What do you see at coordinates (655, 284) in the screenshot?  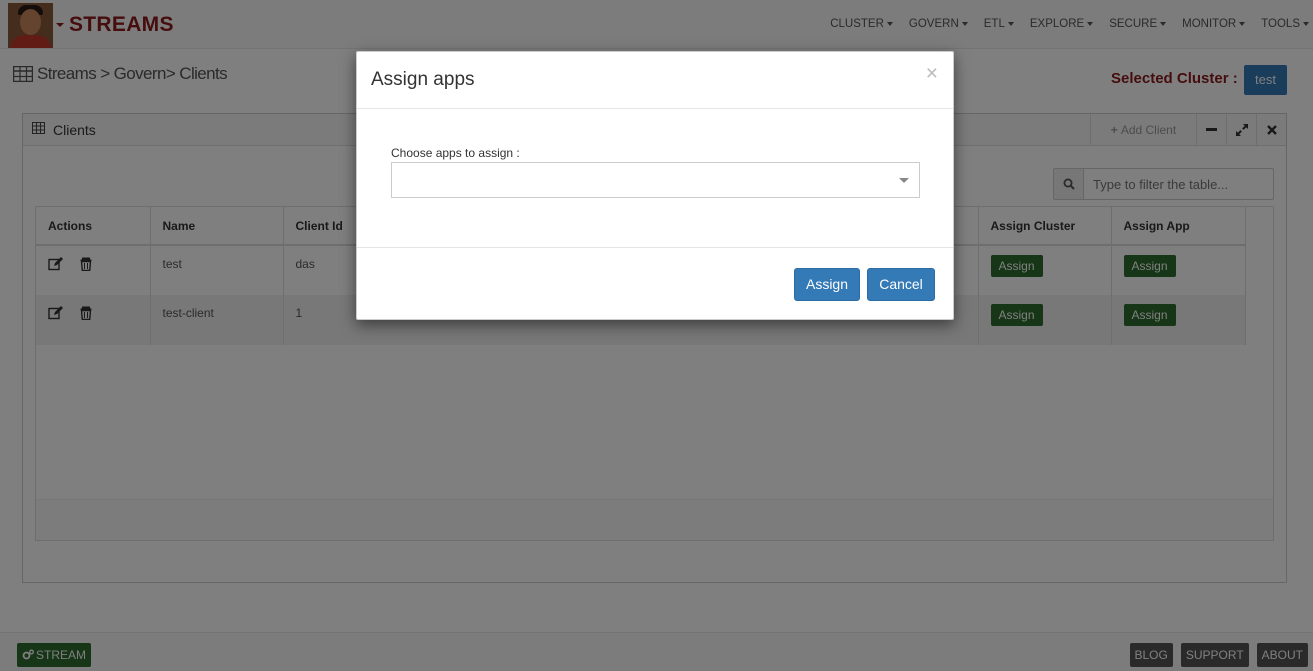 I see `modal-footer: Assign Cancel` at bounding box center [655, 284].